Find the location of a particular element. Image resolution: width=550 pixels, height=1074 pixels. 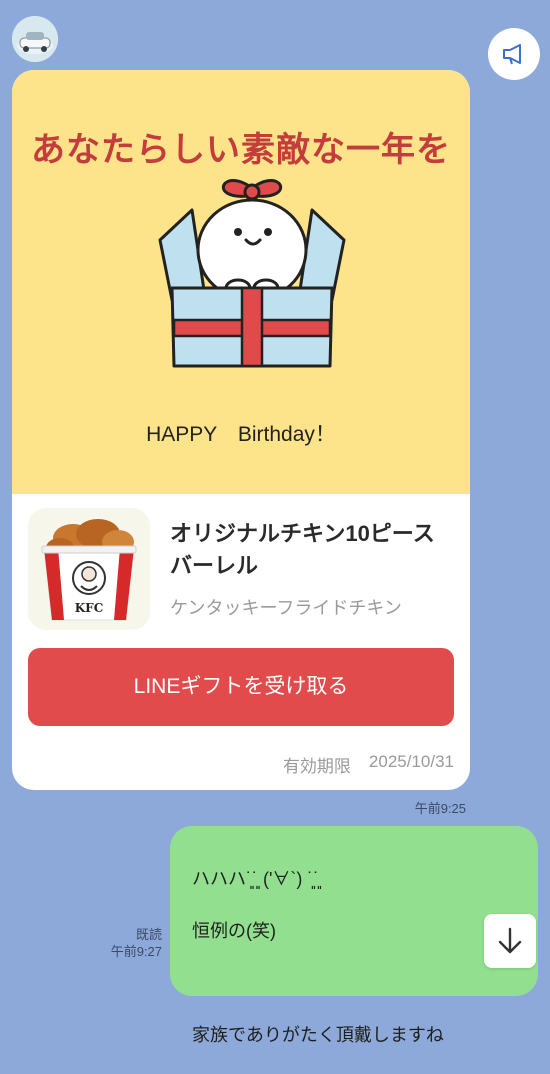

arrow-down-icon is located at coordinates (510, 940).